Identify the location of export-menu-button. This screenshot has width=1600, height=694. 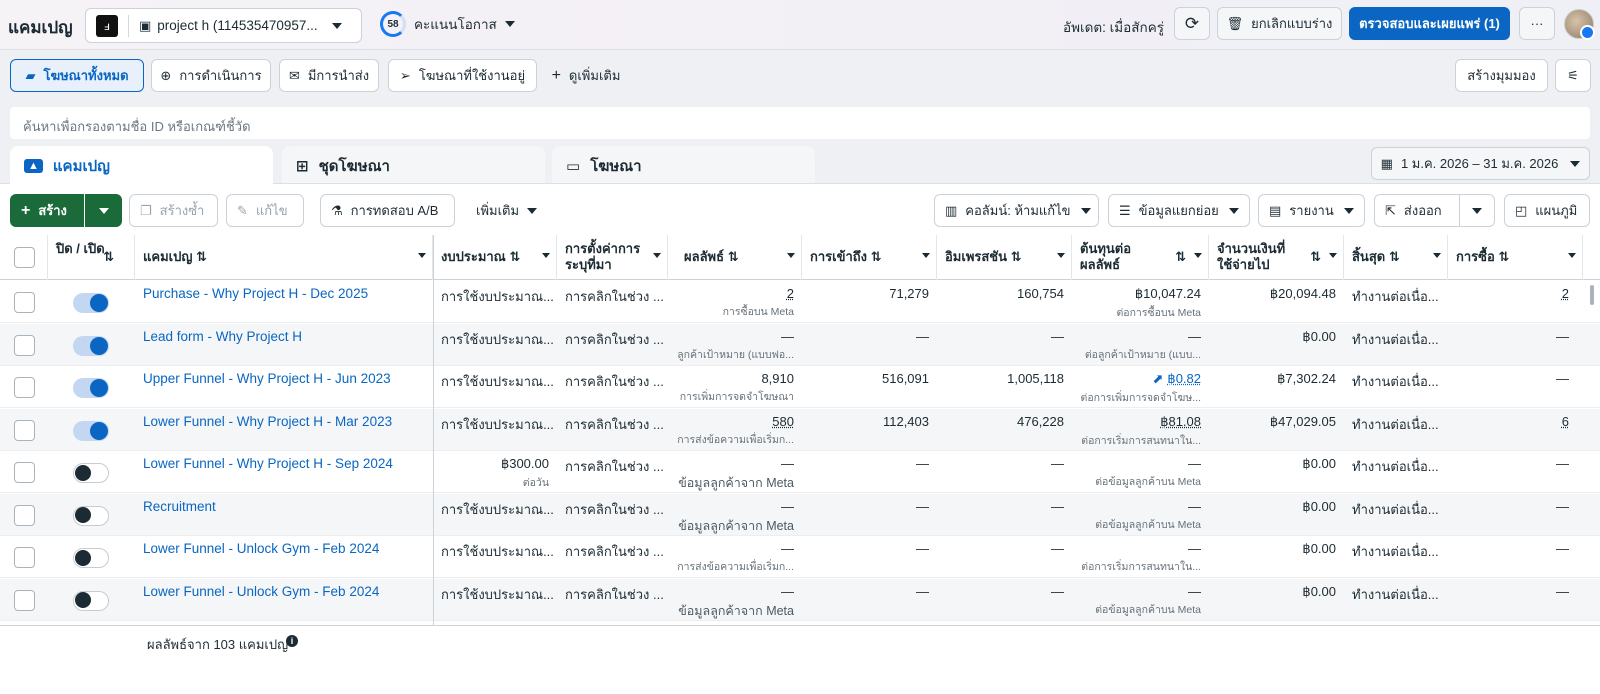
(1477, 210).